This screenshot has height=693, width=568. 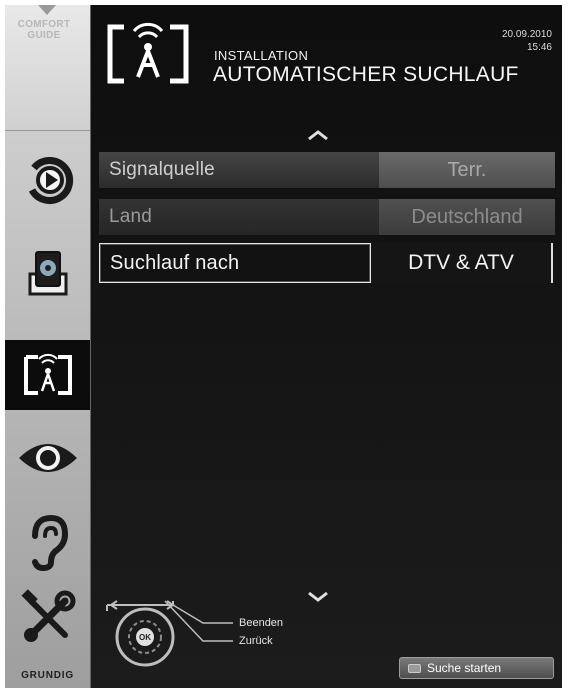 I want to click on media-icon, so click(x=47, y=273).